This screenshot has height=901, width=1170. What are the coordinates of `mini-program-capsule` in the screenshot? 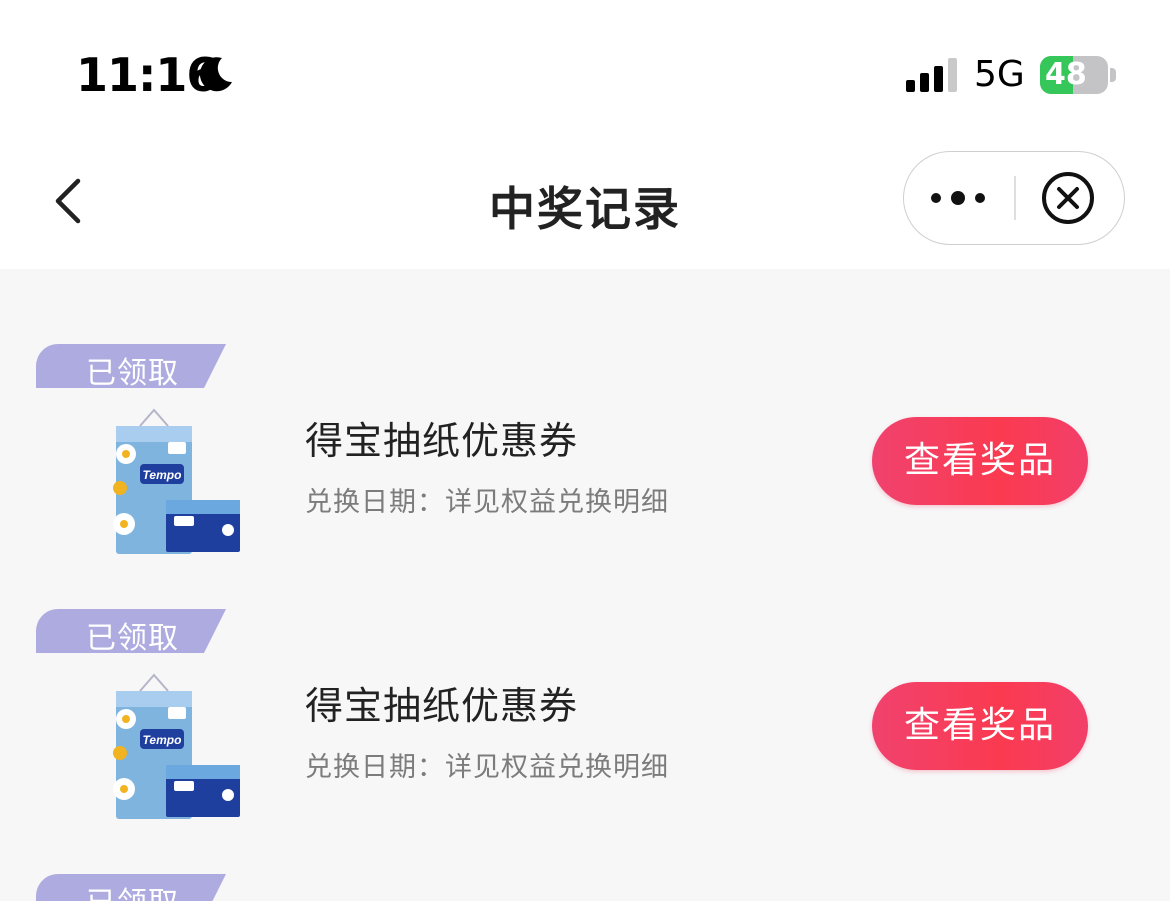 It's located at (1014, 198).